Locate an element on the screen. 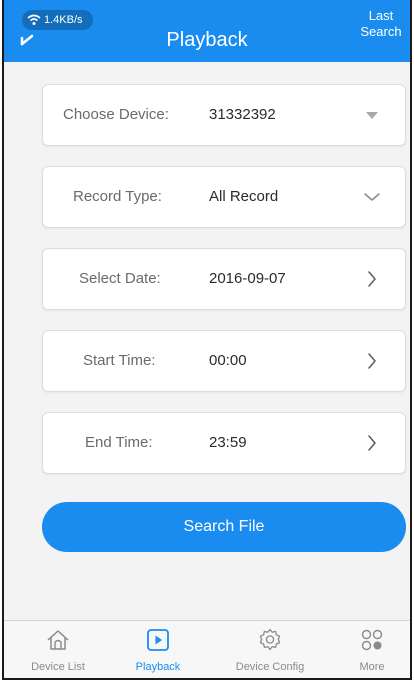 The image size is (414, 680). nav-label-device-list: Device List is located at coordinates (58, 667).